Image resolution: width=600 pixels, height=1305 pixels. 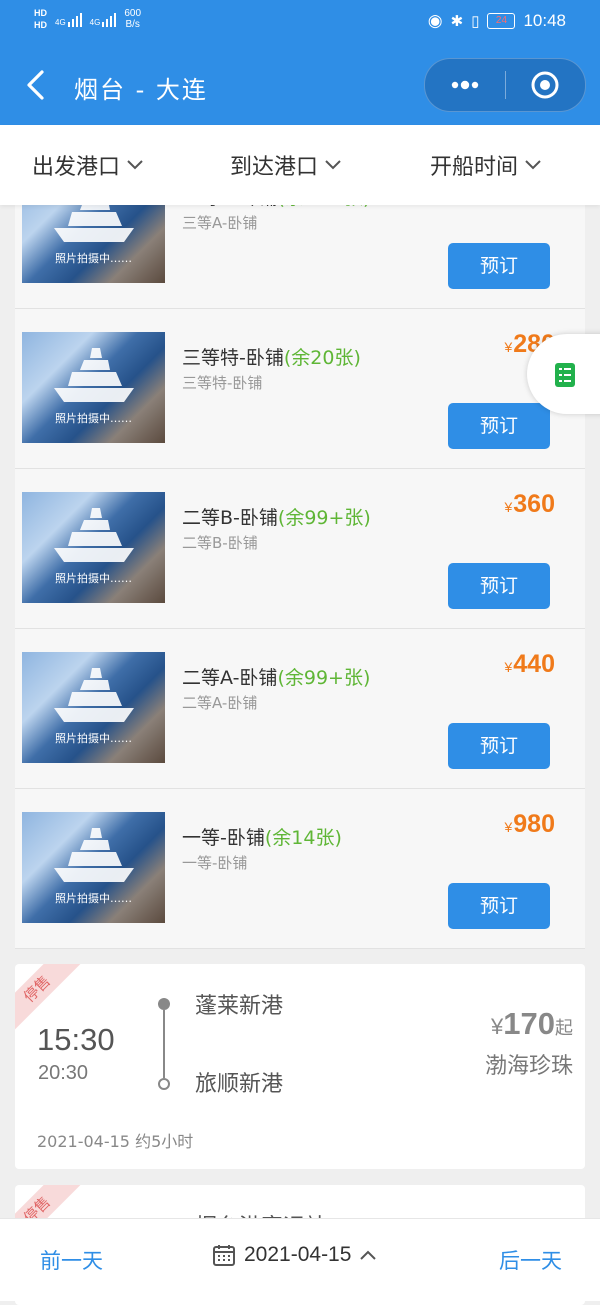 I want to click on net-speed-unit: B/s, so click(x=132, y=24).